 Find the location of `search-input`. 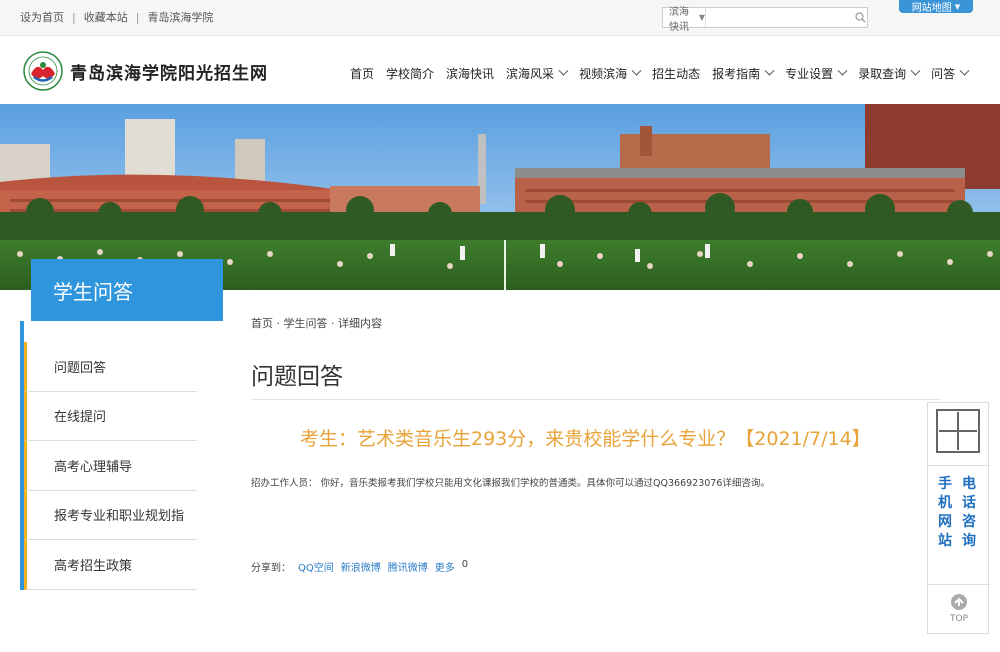

search-input is located at coordinates (780, 17).